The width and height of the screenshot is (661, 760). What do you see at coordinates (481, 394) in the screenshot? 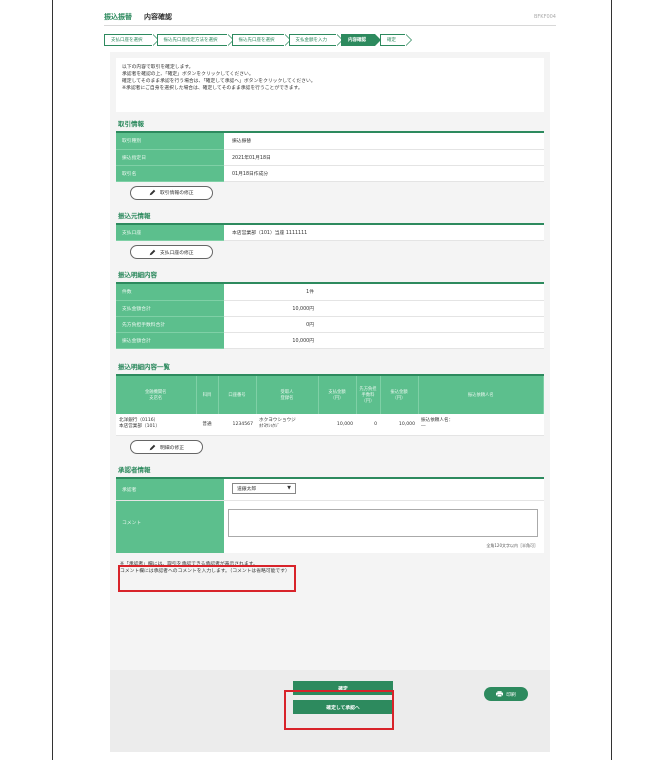
I see `column-header: 振込依頼人名` at bounding box center [481, 394].